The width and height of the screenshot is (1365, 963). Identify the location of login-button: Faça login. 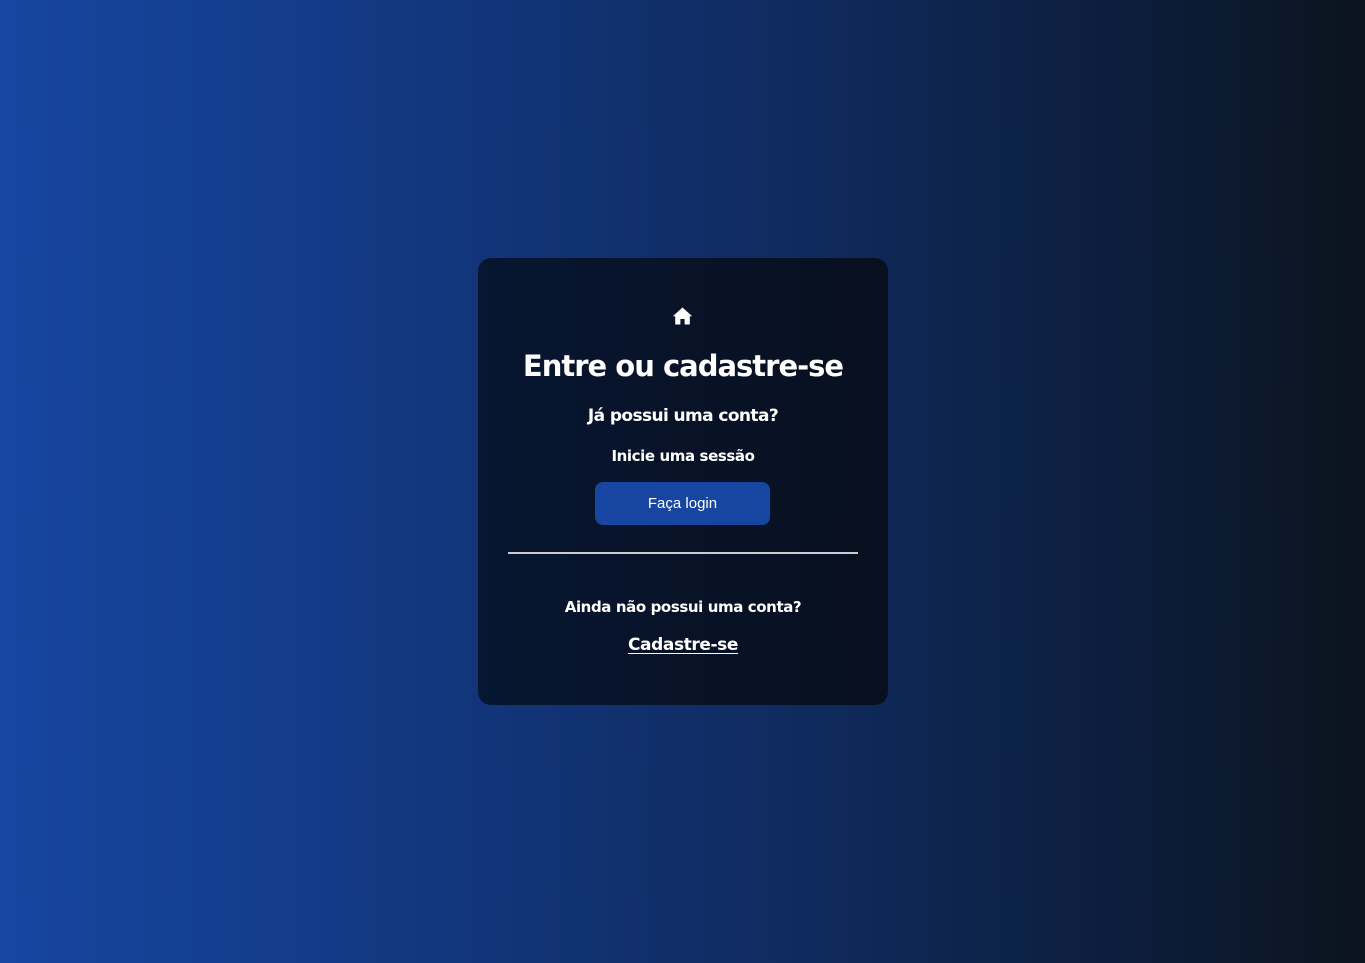
(682, 503).